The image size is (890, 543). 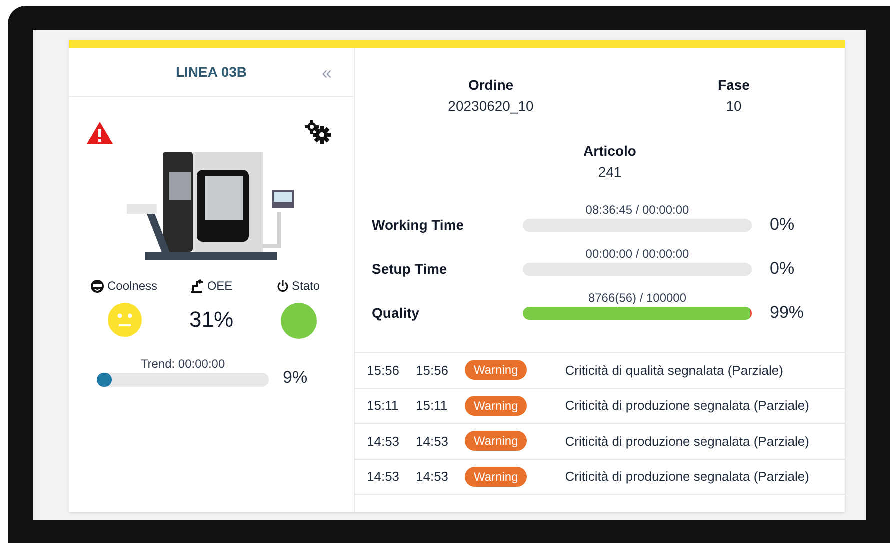 I want to click on metric-label: Quality, so click(x=396, y=313).